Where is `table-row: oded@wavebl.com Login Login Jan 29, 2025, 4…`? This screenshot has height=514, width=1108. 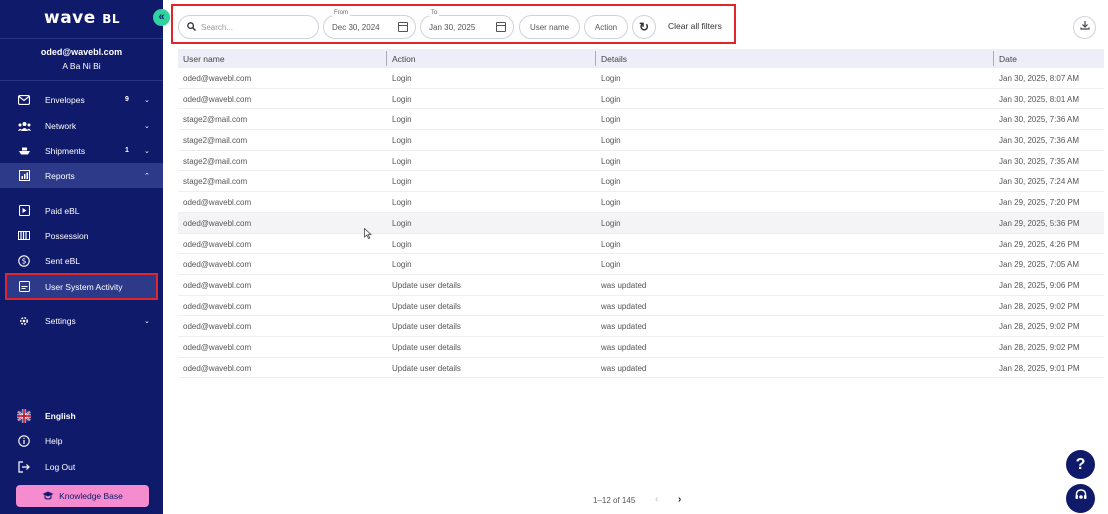
table-row: oded@wavebl.com Login Login Jan 29, 2025, 4… is located at coordinates (641, 244).